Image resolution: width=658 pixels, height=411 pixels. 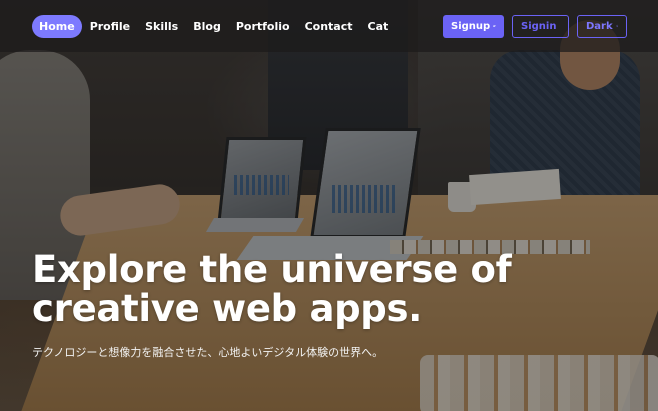 I want to click on hero-subtitle: テクノロジーと想像力を融合させた、心地よいデジタル体験の世界へ。, so click(x=208, y=352).